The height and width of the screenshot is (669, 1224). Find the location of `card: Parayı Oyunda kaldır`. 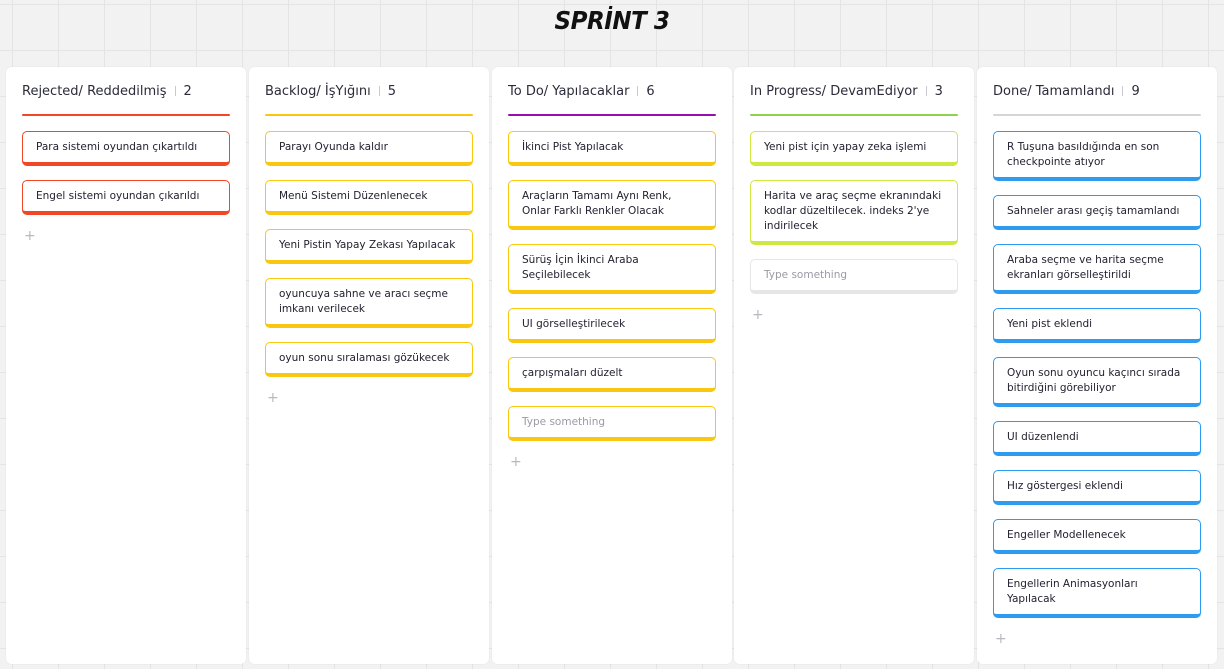

card: Parayı Oyunda kaldır is located at coordinates (369, 148).